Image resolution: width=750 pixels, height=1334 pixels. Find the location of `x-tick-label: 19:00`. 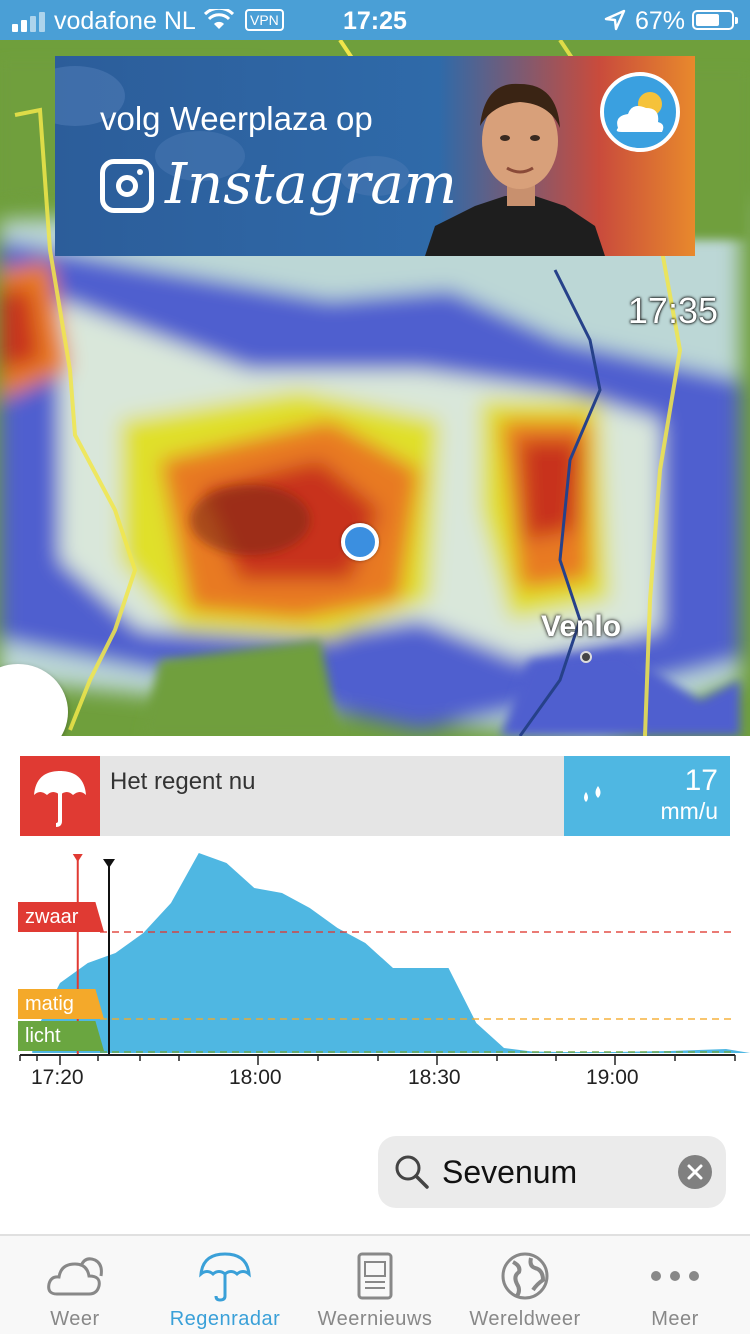

x-tick-label: 19:00 is located at coordinates (612, 1077).